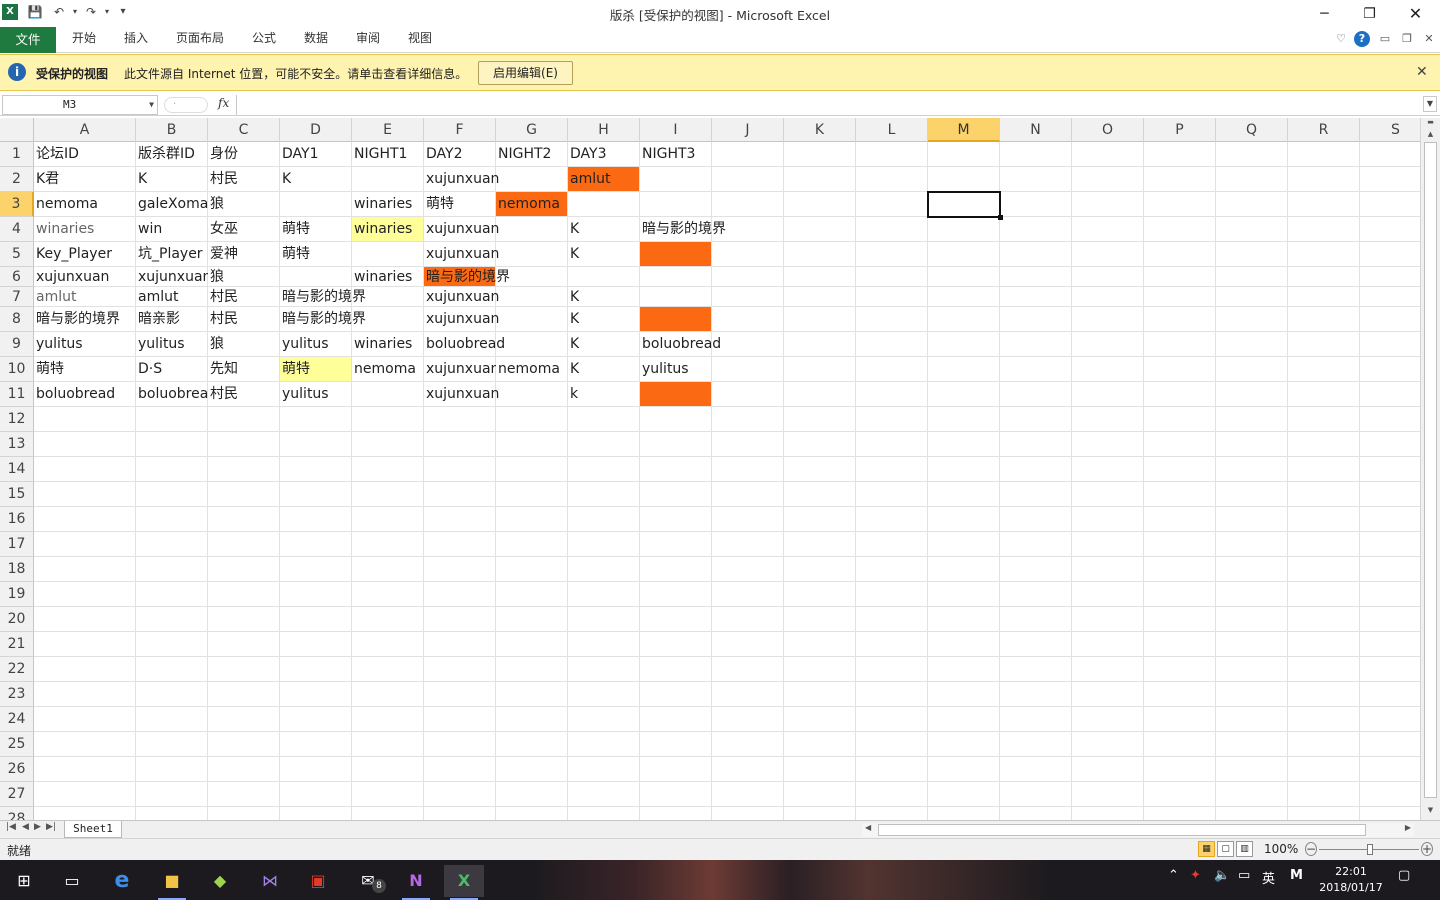 This screenshot has width=1440, height=900. I want to click on cell-h17, so click(604, 544).